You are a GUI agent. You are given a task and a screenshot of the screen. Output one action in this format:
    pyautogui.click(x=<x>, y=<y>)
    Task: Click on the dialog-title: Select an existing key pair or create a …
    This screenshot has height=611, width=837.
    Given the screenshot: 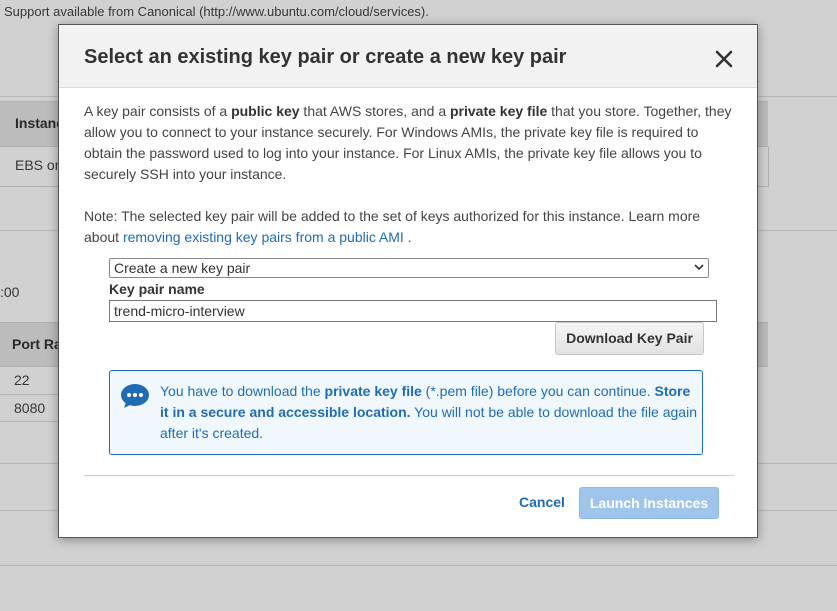 What is the action you would take?
    pyautogui.click(x=325, y=57)
    